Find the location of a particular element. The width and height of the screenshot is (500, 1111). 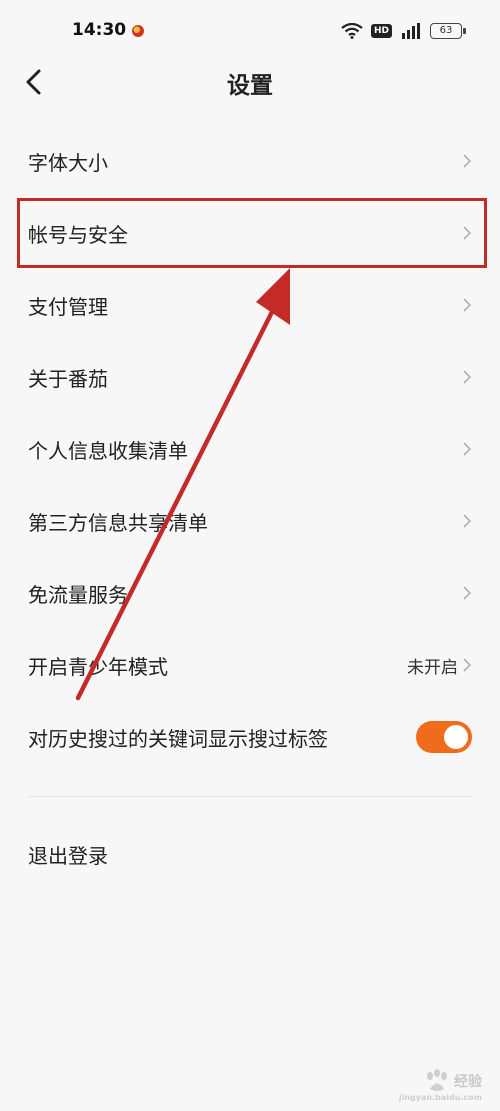

menu-item-account-security: 帐号与安全 is located at coordinates (250, 233).